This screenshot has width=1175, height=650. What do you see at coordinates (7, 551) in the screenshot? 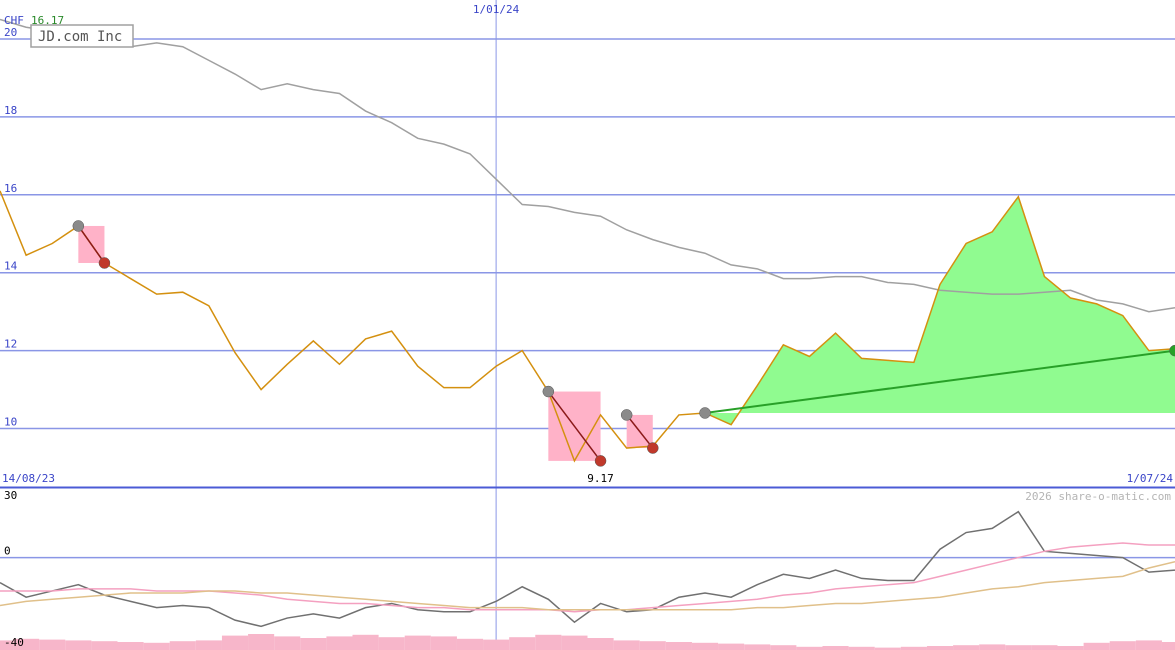
I see `oscillator-tick-label: 0` at bounding box center [7, 551].